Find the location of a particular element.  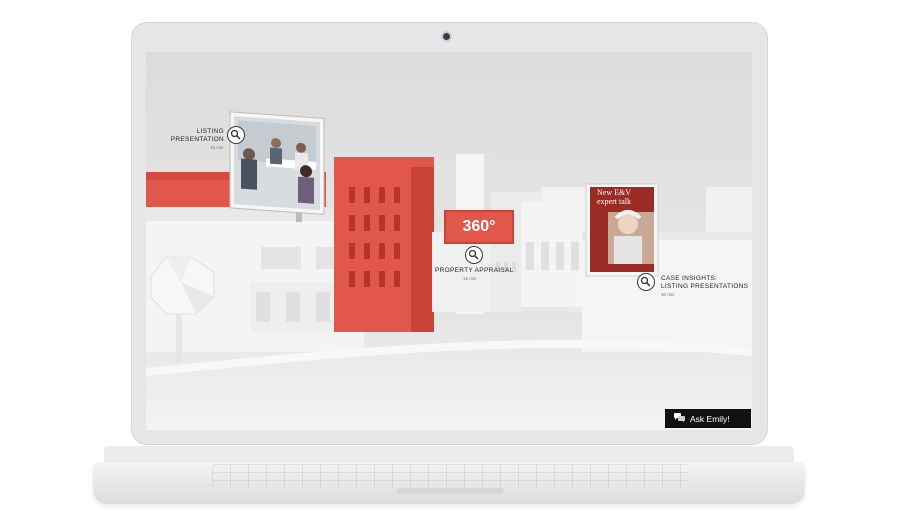

hotspot-insights-duration: 30 min is located at coordinates (668, 294).